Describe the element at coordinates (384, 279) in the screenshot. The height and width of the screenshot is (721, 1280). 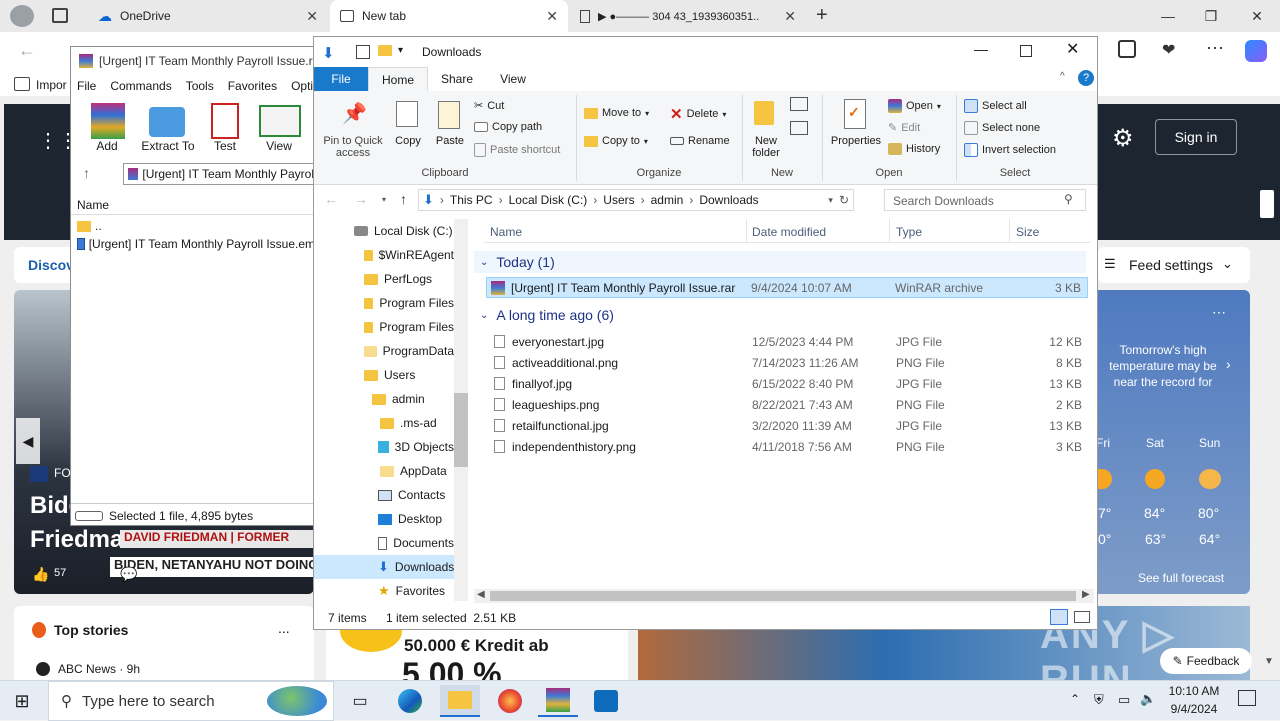
I see `nav-perflogs: PerfLogs` at that location.